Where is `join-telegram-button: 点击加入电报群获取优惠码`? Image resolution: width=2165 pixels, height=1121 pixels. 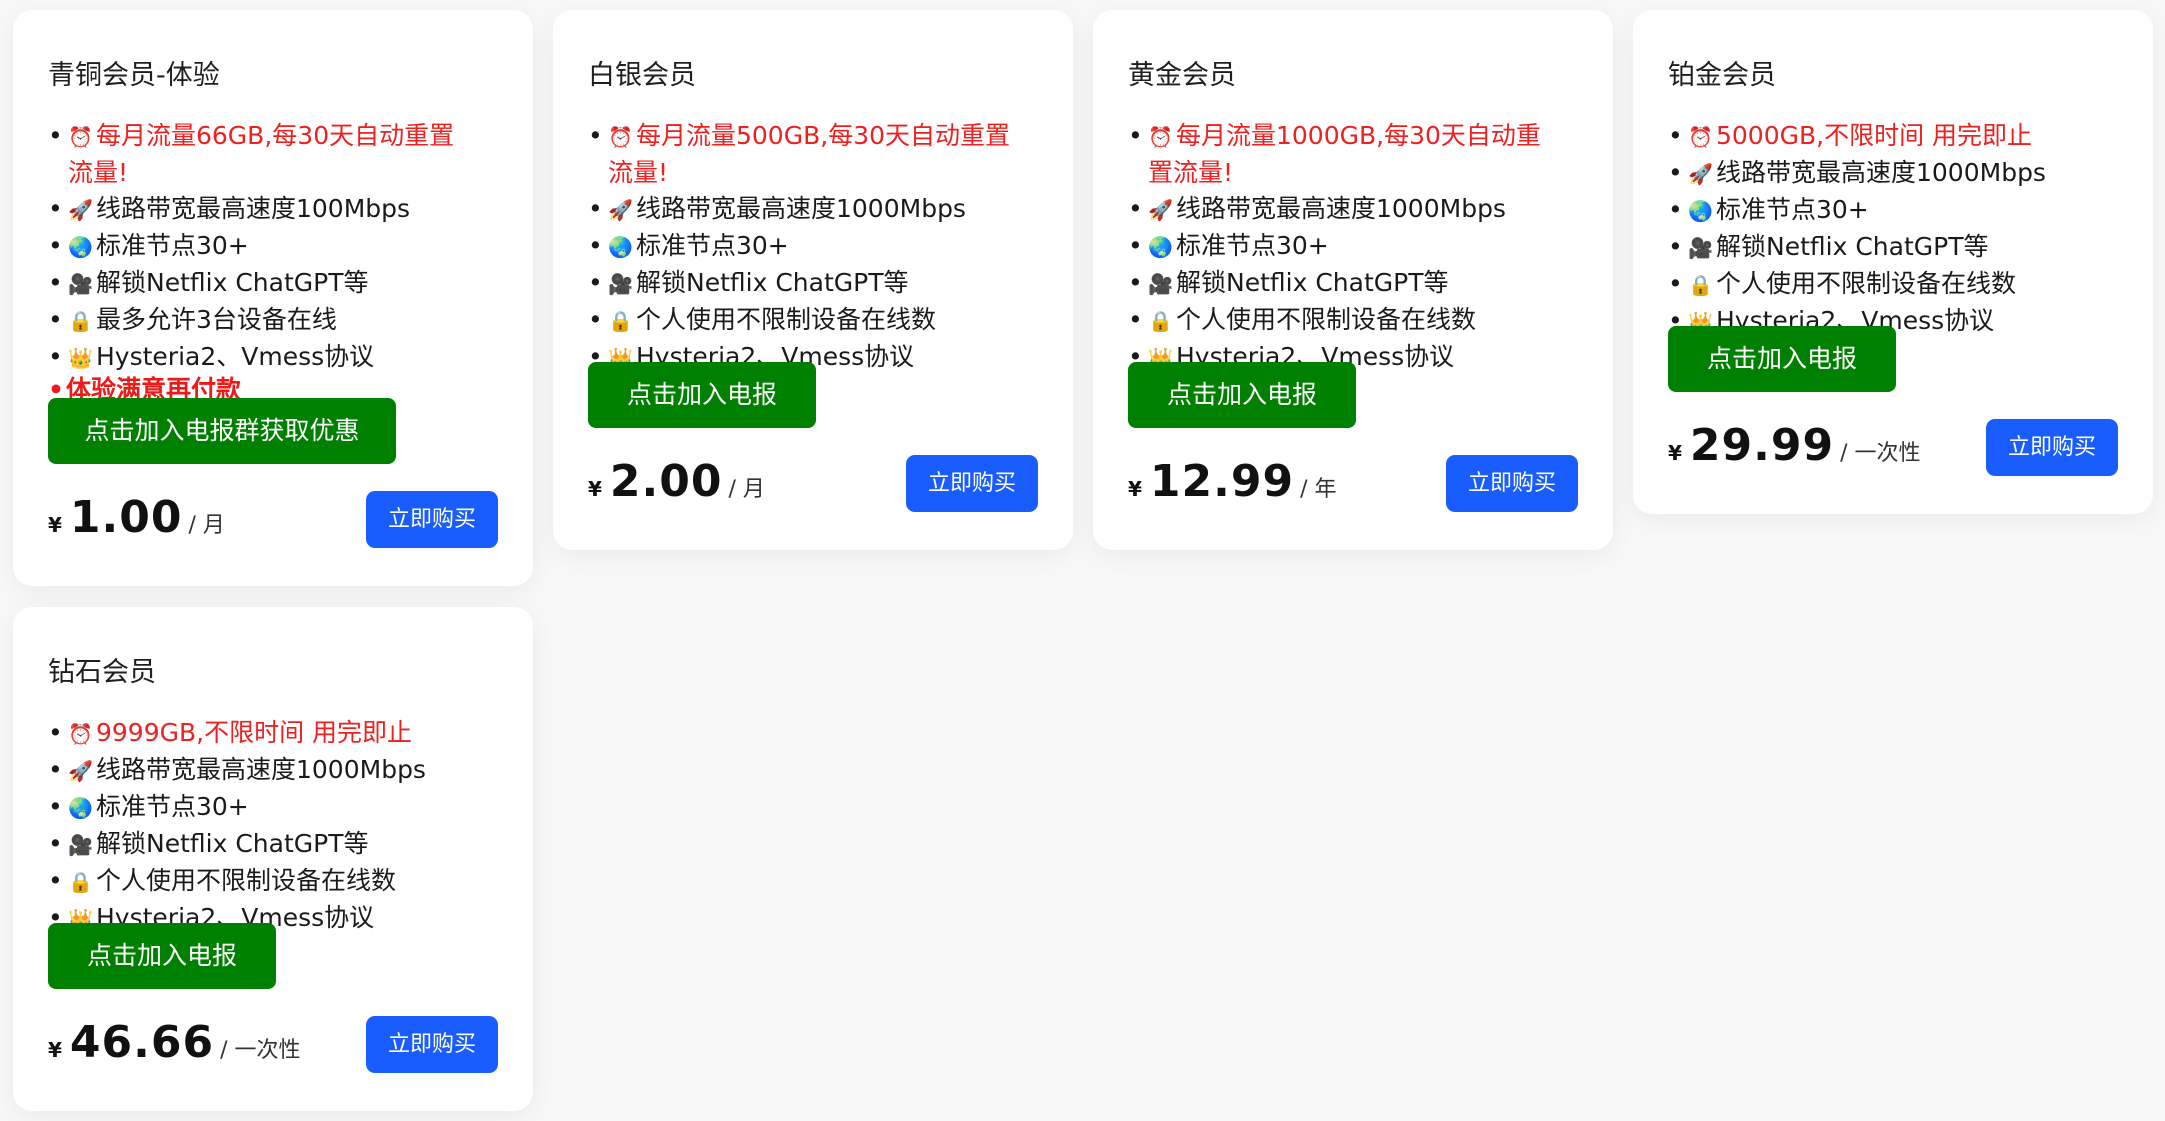 join-telegram-button: 点击加入电报群获取优惠码 is located at coordinates (222, 454).